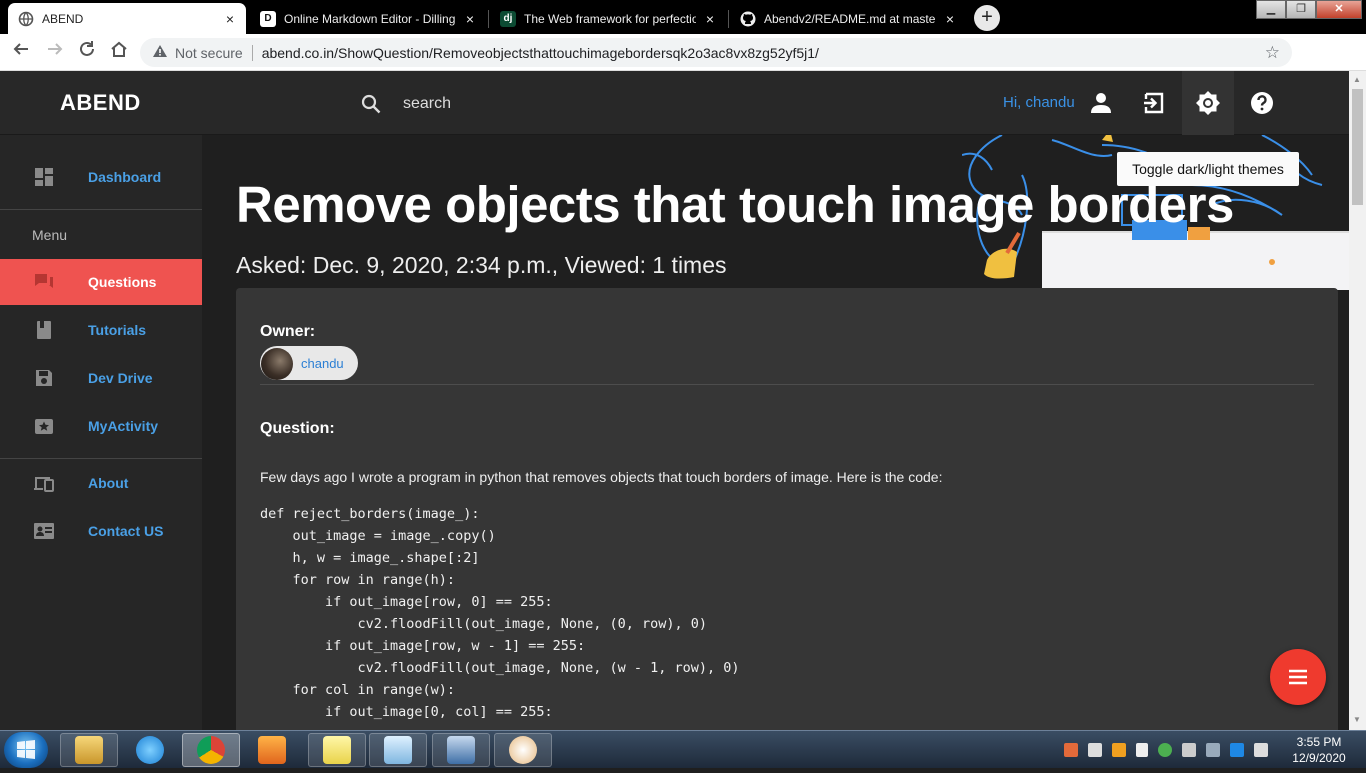 The height and width of the screenshot is (773, 1366). What do you see at coordinates (1262, 103) in the screenshot?
I see `help-icon` at bounding box center [1262, 103].